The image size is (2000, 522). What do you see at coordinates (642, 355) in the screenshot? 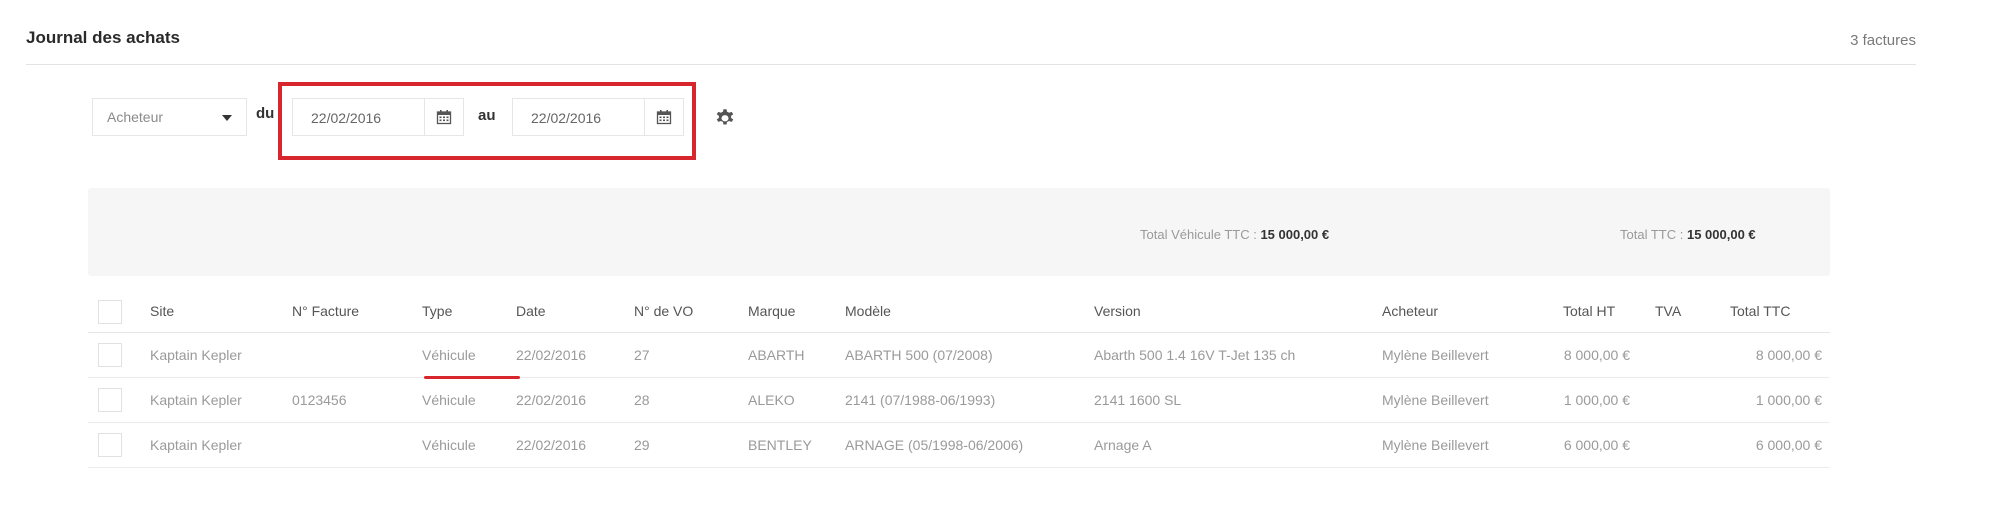
I see `cell-vo: 27` at bounding box center [642, 355].